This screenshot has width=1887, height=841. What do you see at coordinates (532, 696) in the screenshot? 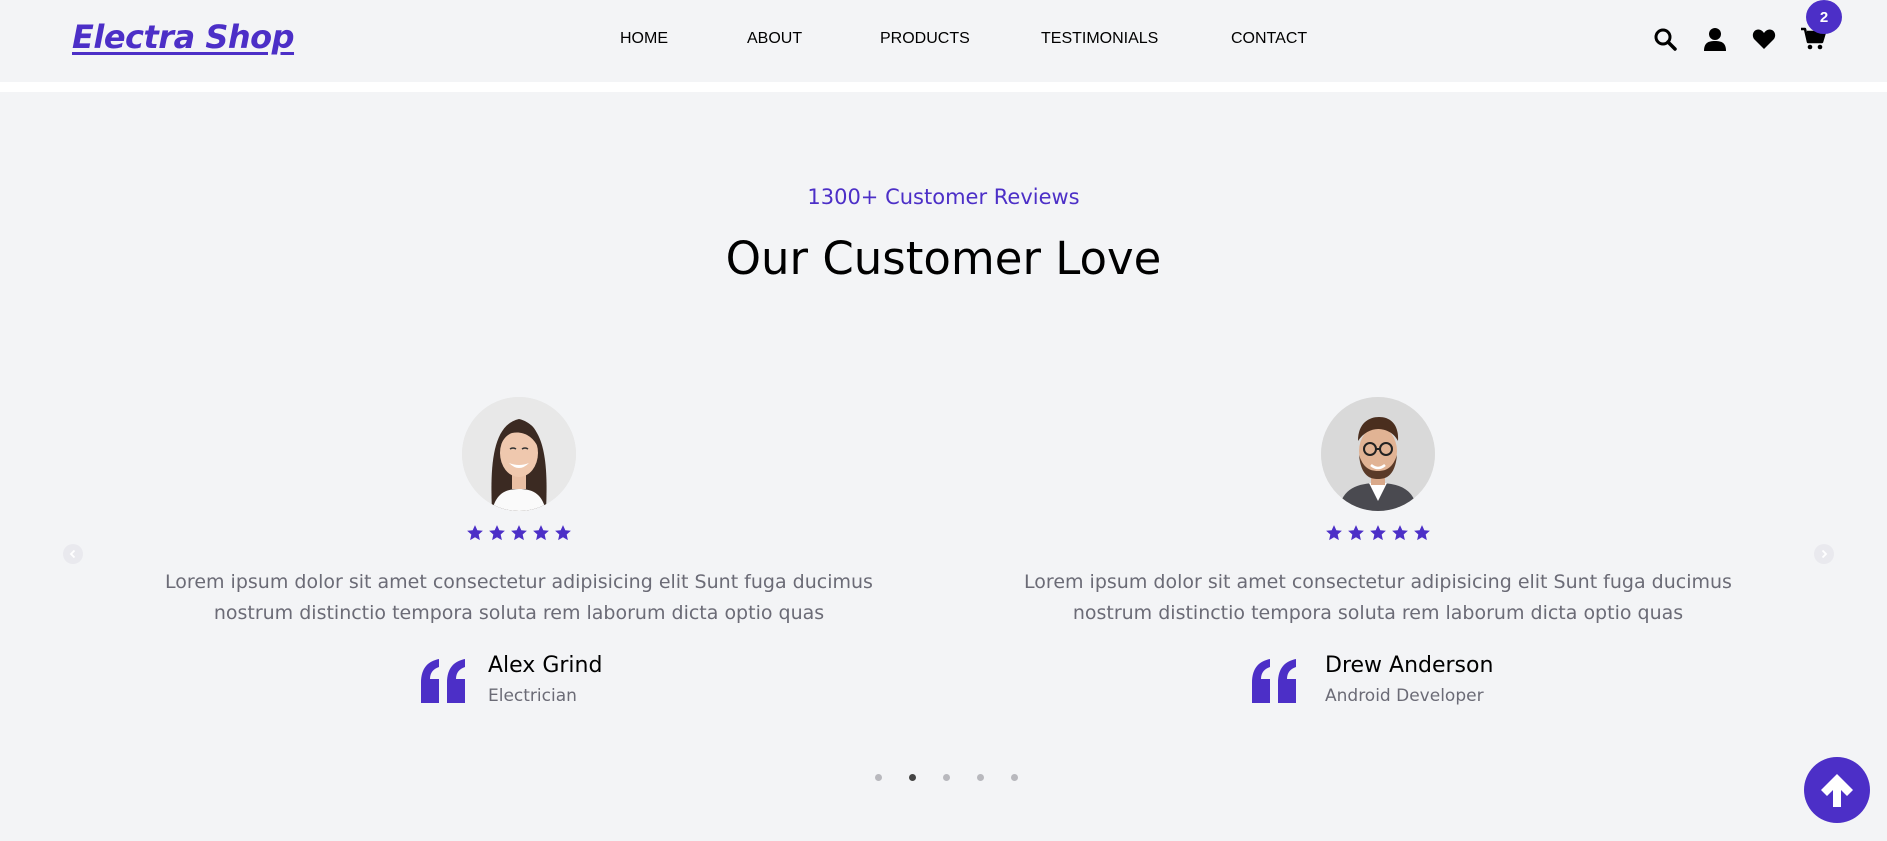
I see `customer-role: Electrician` at bounding box center [532, 696].